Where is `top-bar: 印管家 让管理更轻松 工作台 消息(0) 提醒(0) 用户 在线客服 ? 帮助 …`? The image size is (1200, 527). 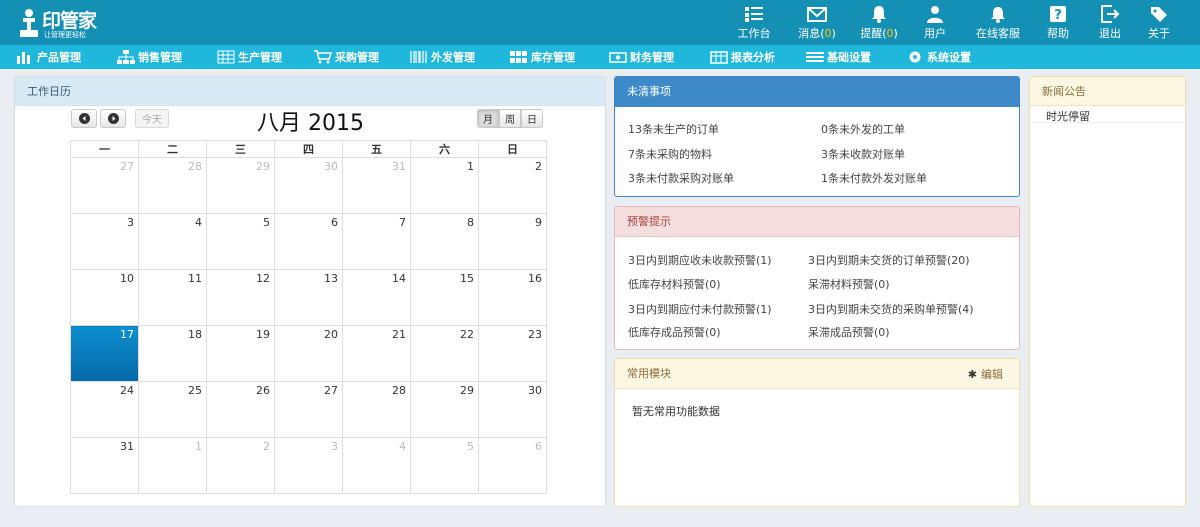
top-bar: 印管家 让管理更轻松 工作台 消息(0) 提醒(0) 用户 在线客服 ? 帮助 … is located at coordinates (600, 22).